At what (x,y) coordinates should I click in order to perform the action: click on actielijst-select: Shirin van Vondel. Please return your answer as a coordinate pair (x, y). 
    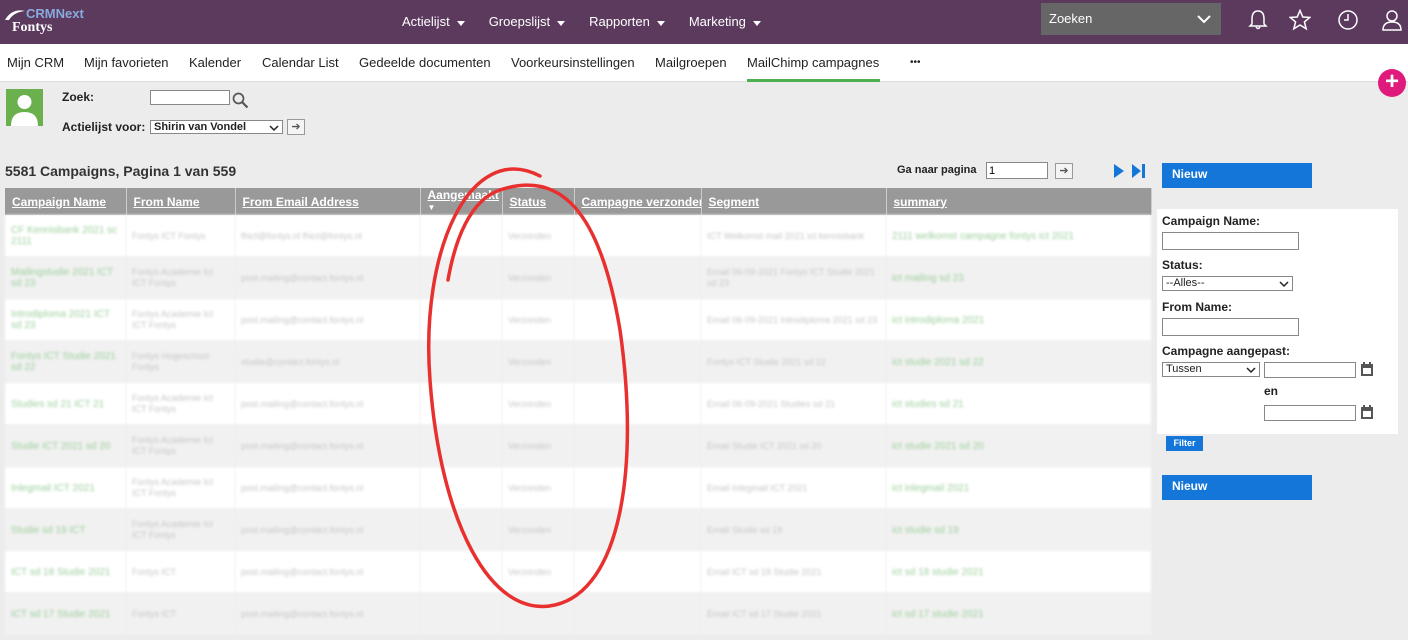
    Looking at the image, I should click on (216, 127).